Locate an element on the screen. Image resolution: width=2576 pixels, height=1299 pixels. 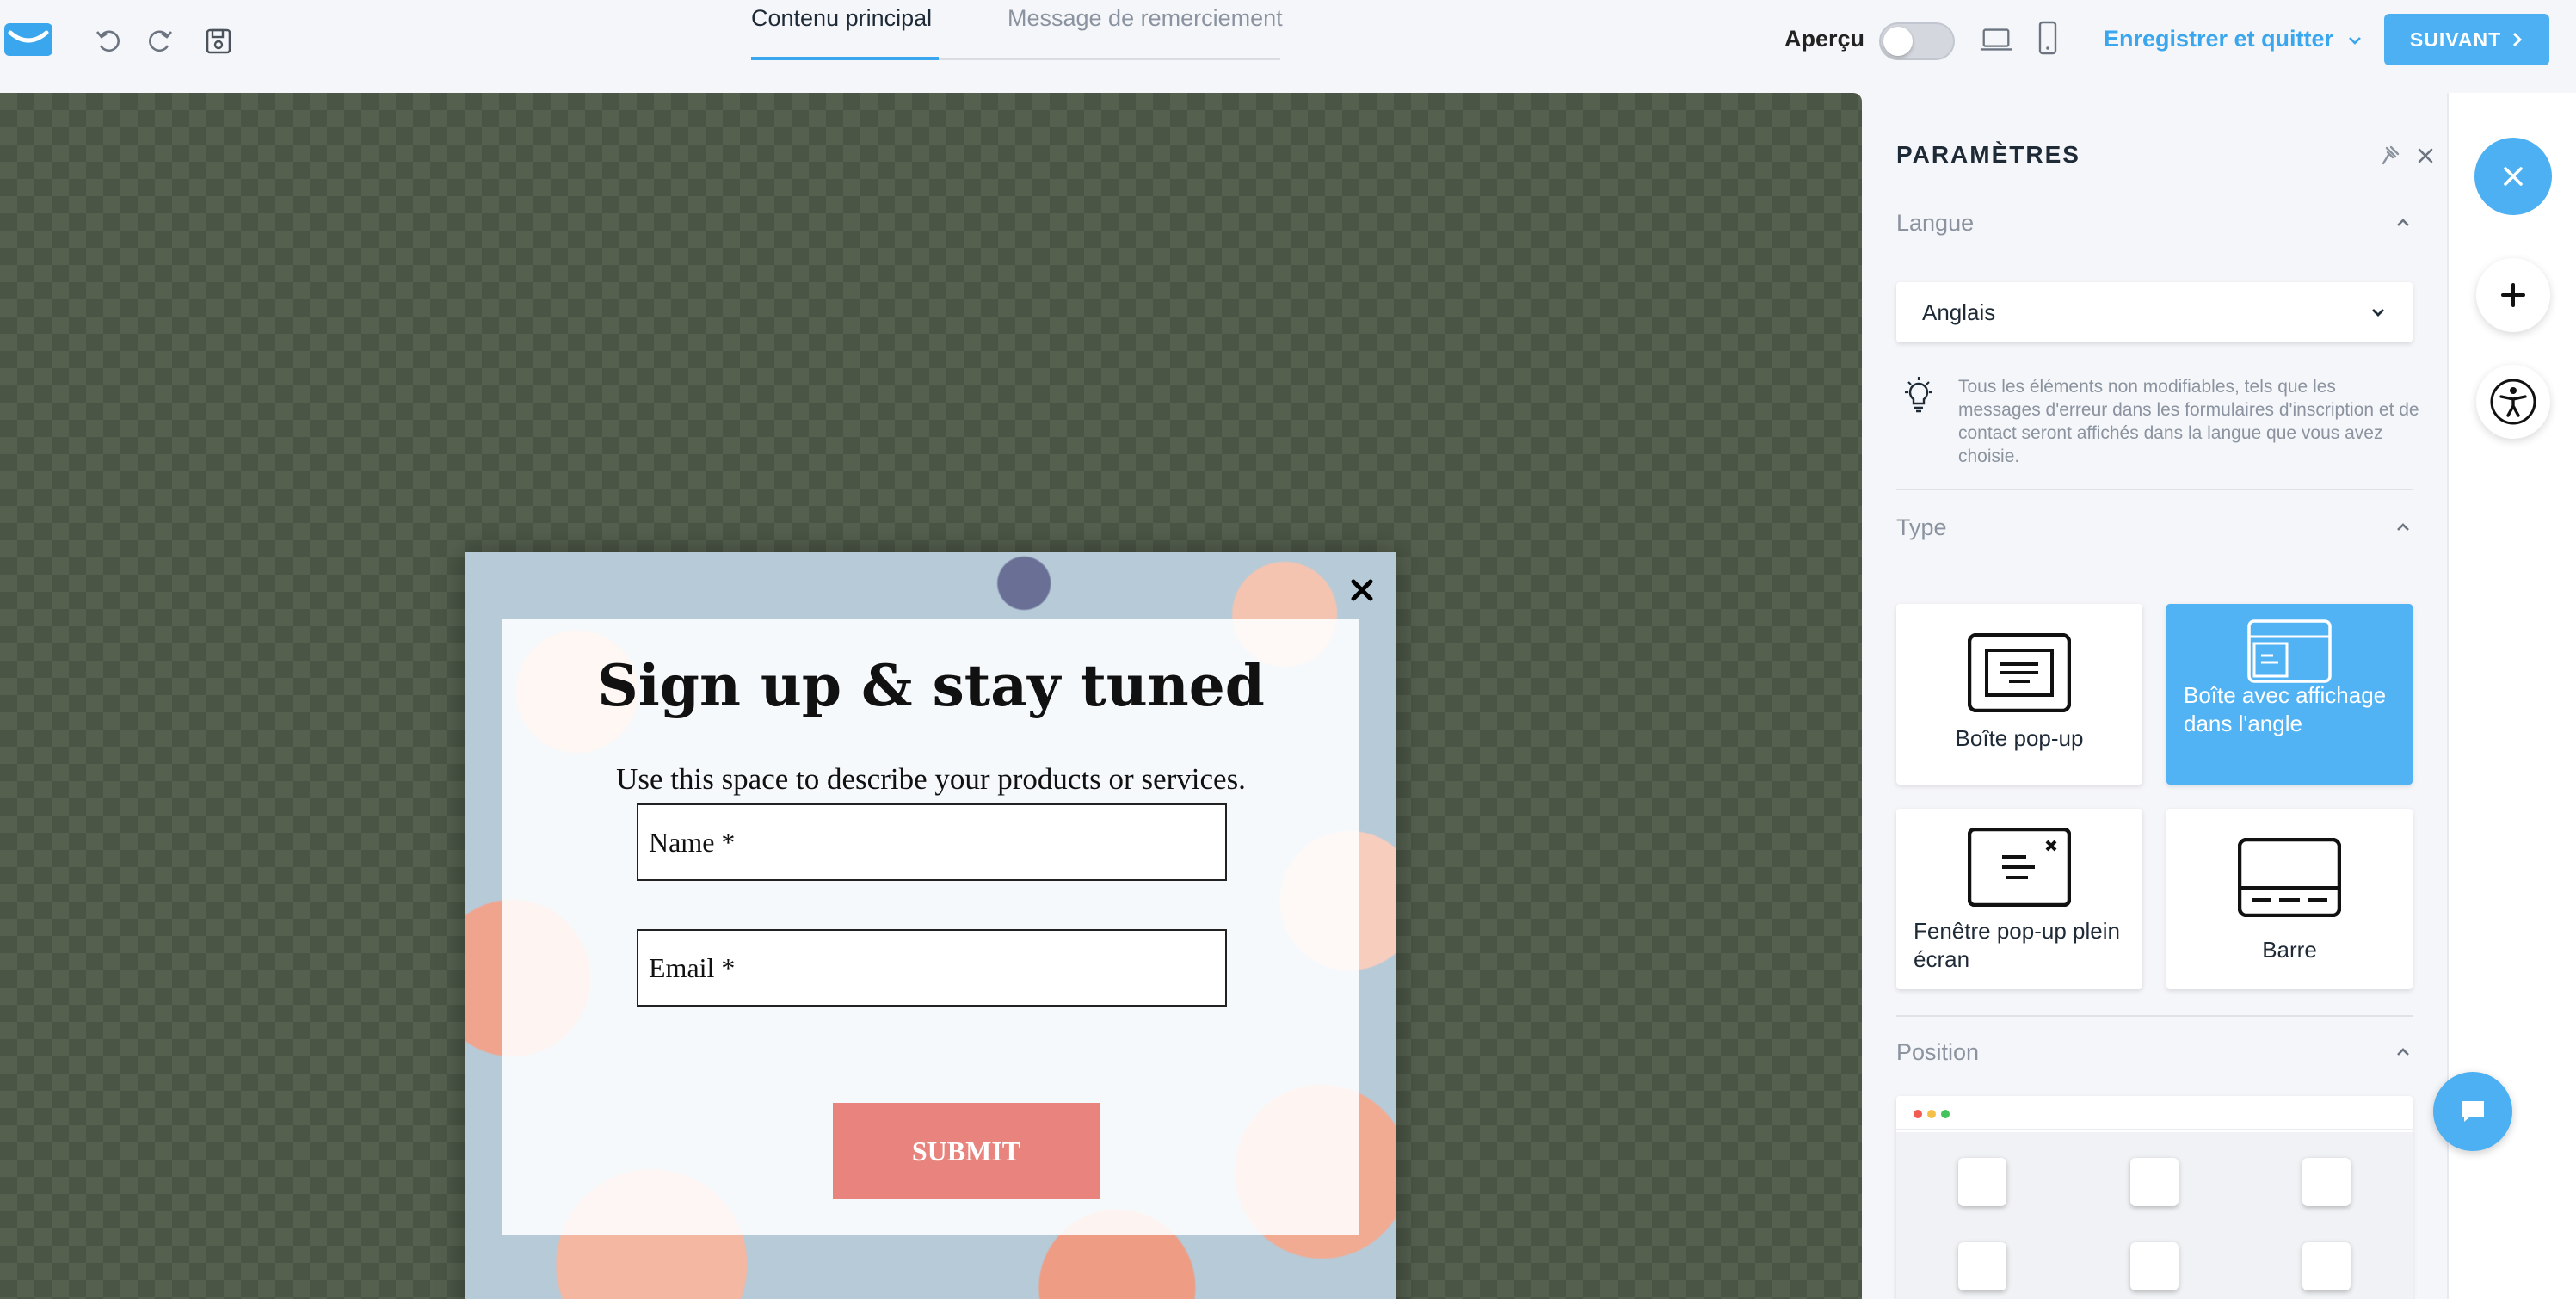
position-top-right is located at coordinates (2326, 1182).